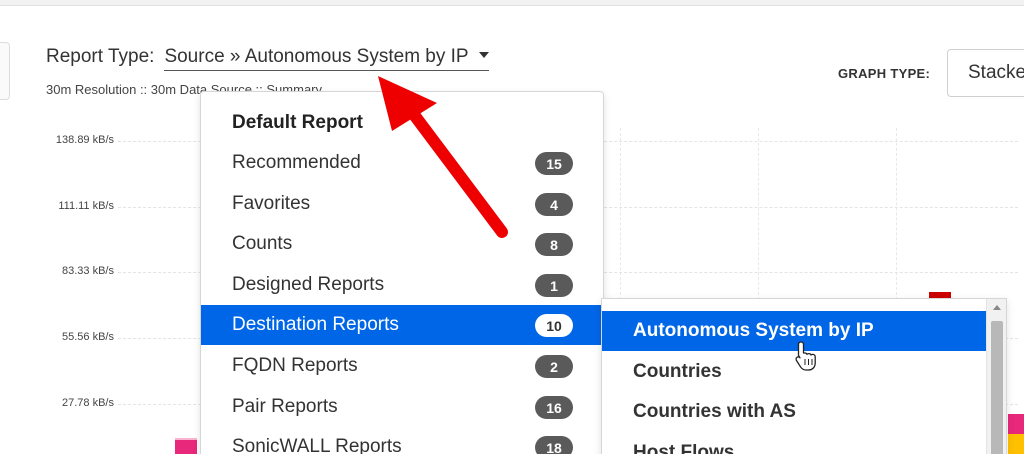  I want to click on menu-item-designed-reports: Designed Reports 1, so click(402, 285).